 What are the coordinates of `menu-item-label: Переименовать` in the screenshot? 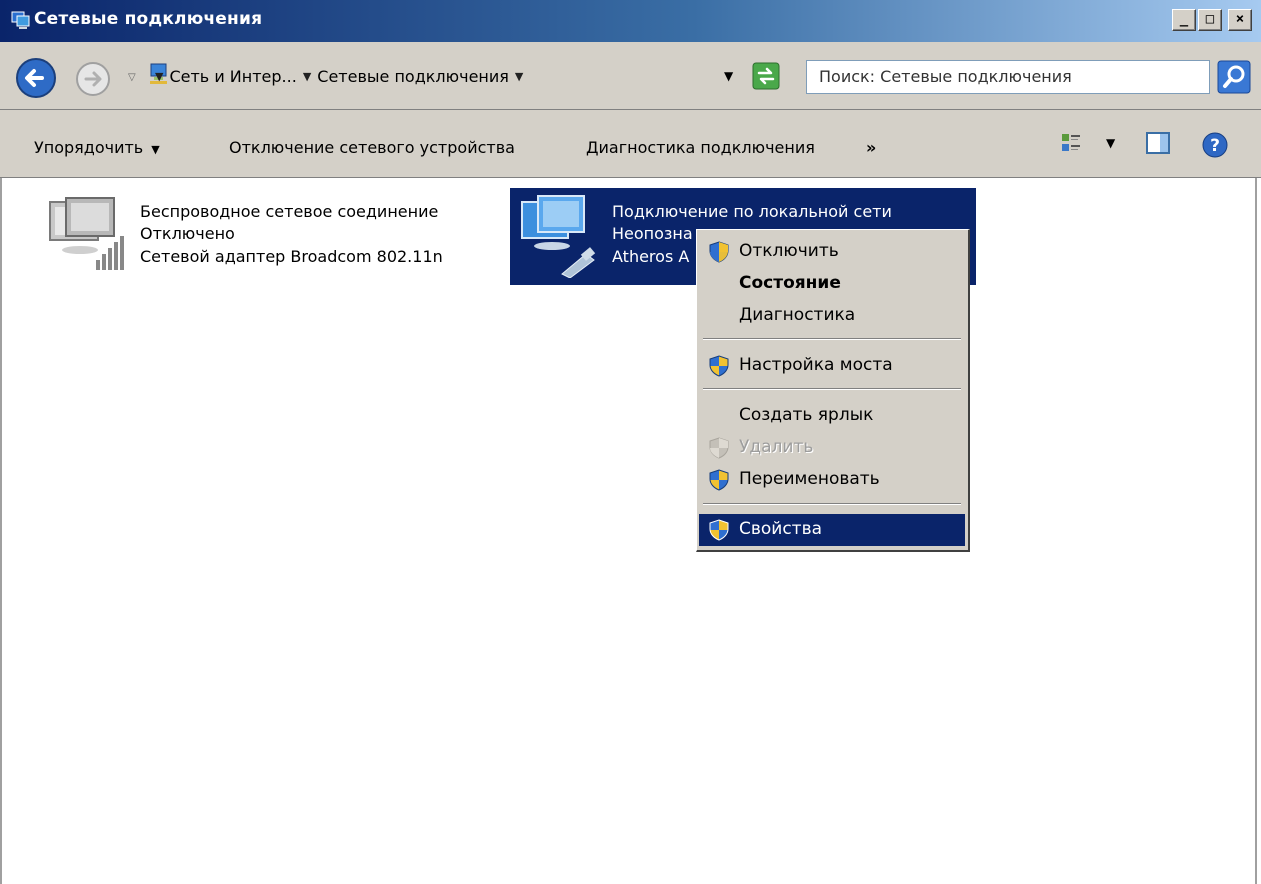 It's located at (809, 479).